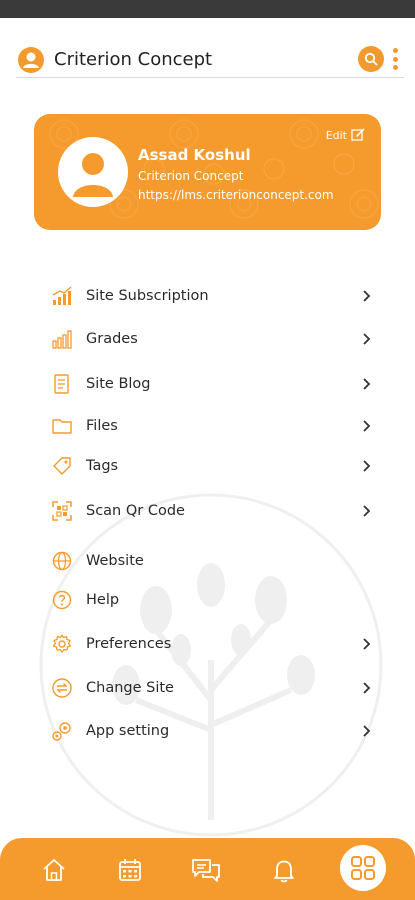 This screenshot has width=415, height=900. I want to click on swap-icon, so click(62, 688).